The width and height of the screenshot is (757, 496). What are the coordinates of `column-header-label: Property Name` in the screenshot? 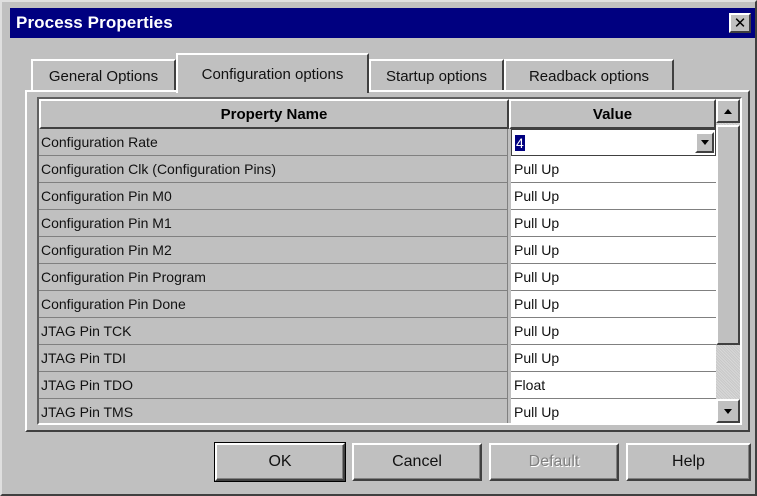 It's located at (274, 114).